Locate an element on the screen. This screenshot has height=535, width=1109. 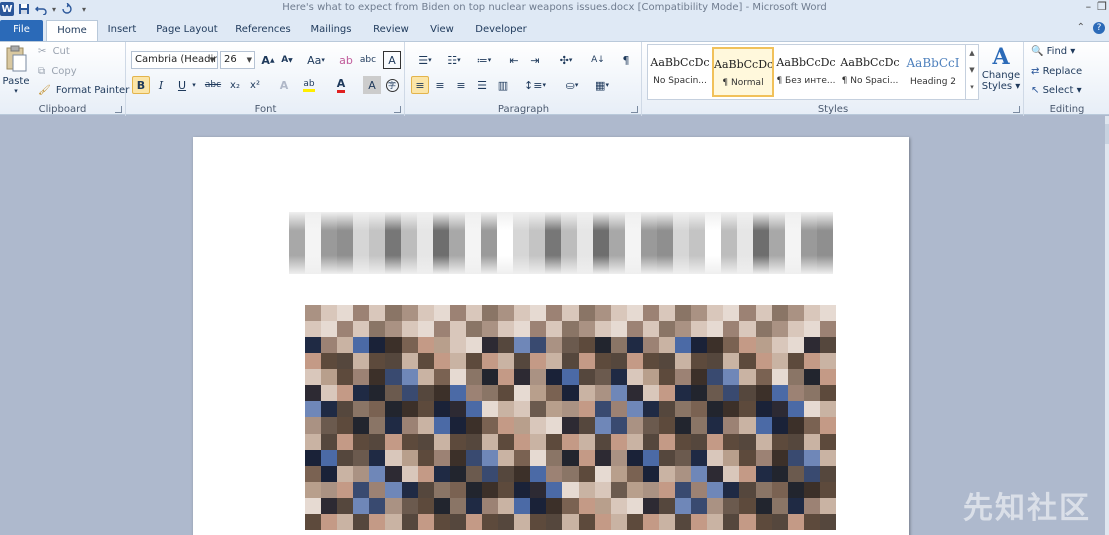
underline-dropdown-icon: ▾ is located at coordinates (194, 85).